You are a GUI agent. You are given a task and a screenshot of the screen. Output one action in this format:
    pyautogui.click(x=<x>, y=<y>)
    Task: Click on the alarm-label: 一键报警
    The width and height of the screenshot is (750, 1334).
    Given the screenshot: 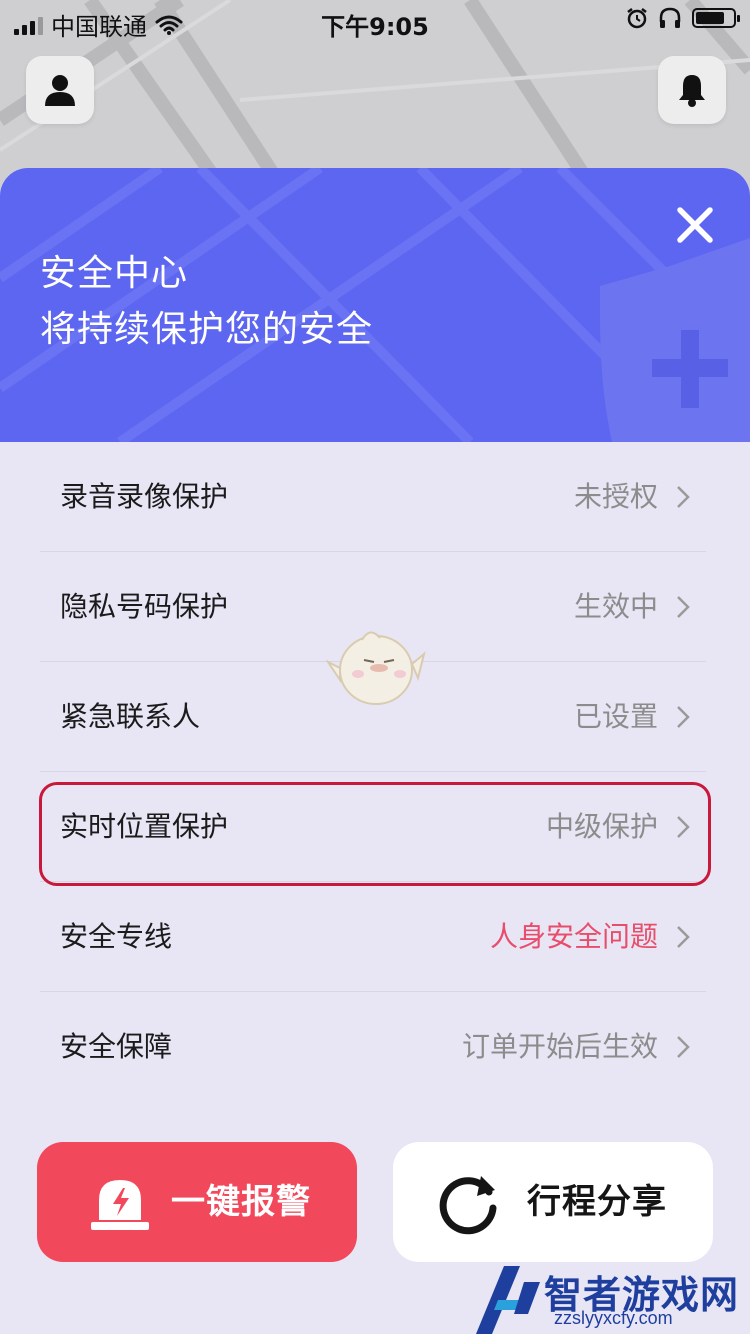 What is the action you would take?
    pyautogui.click(x=241, y=1202)
    